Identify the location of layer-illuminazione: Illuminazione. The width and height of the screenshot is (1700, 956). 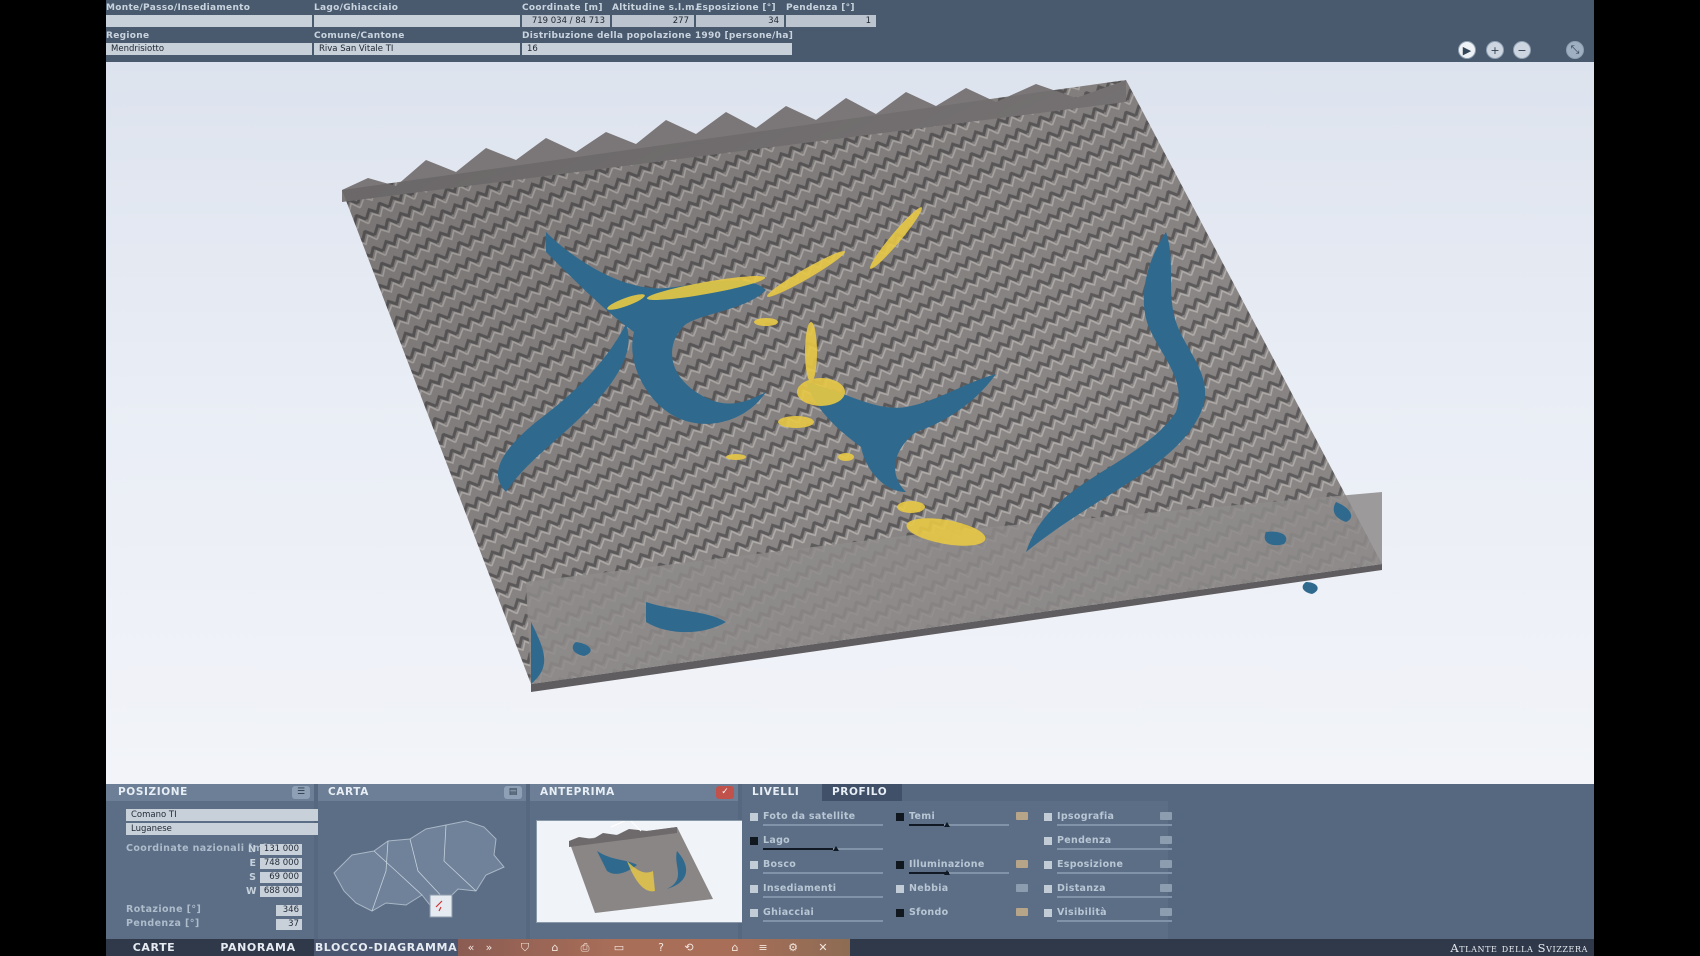
(963, 867).